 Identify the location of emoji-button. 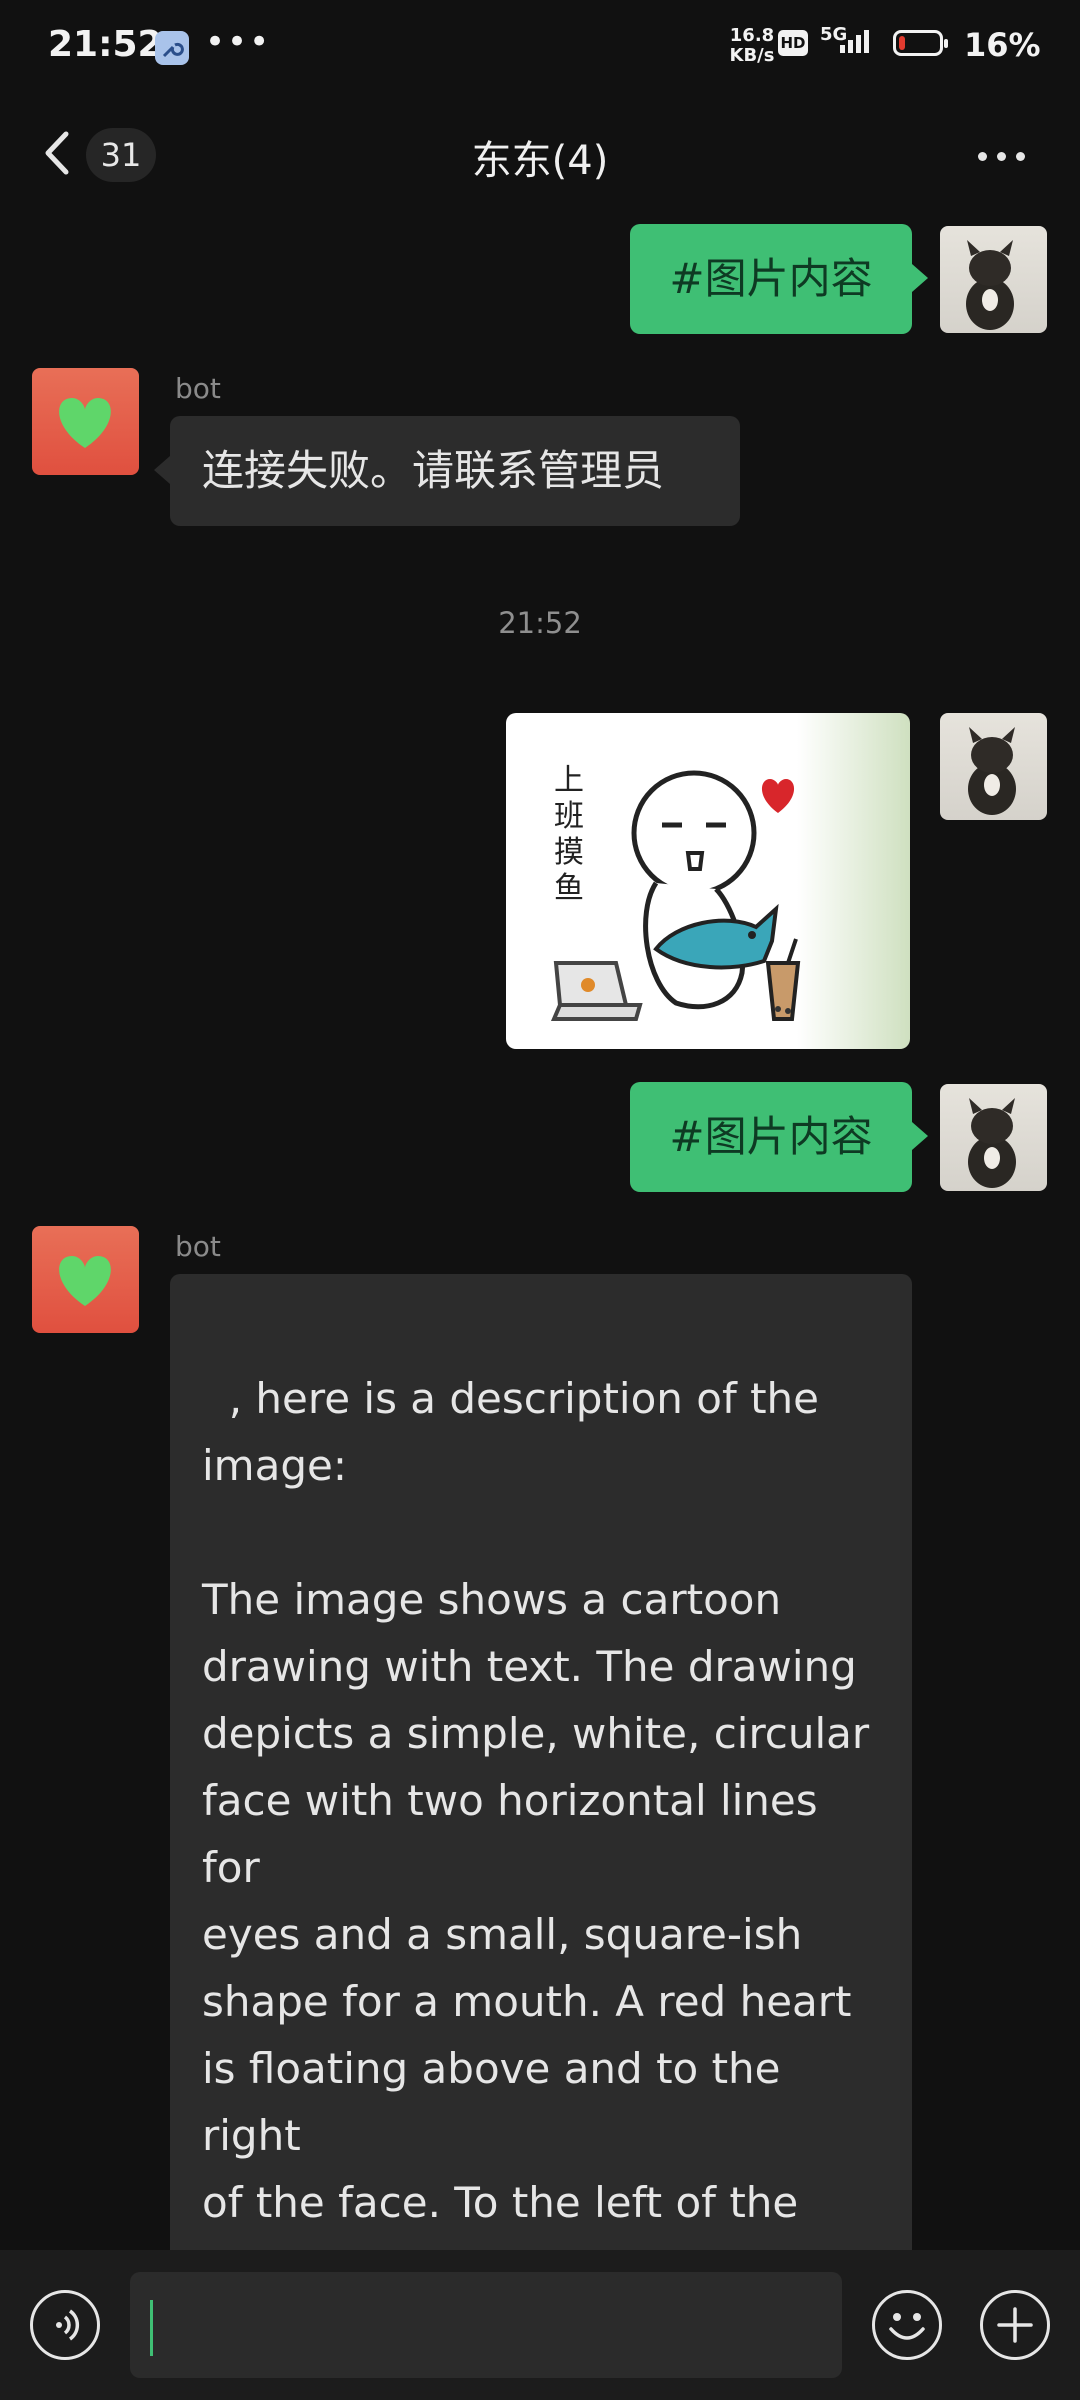
(907, 2325).